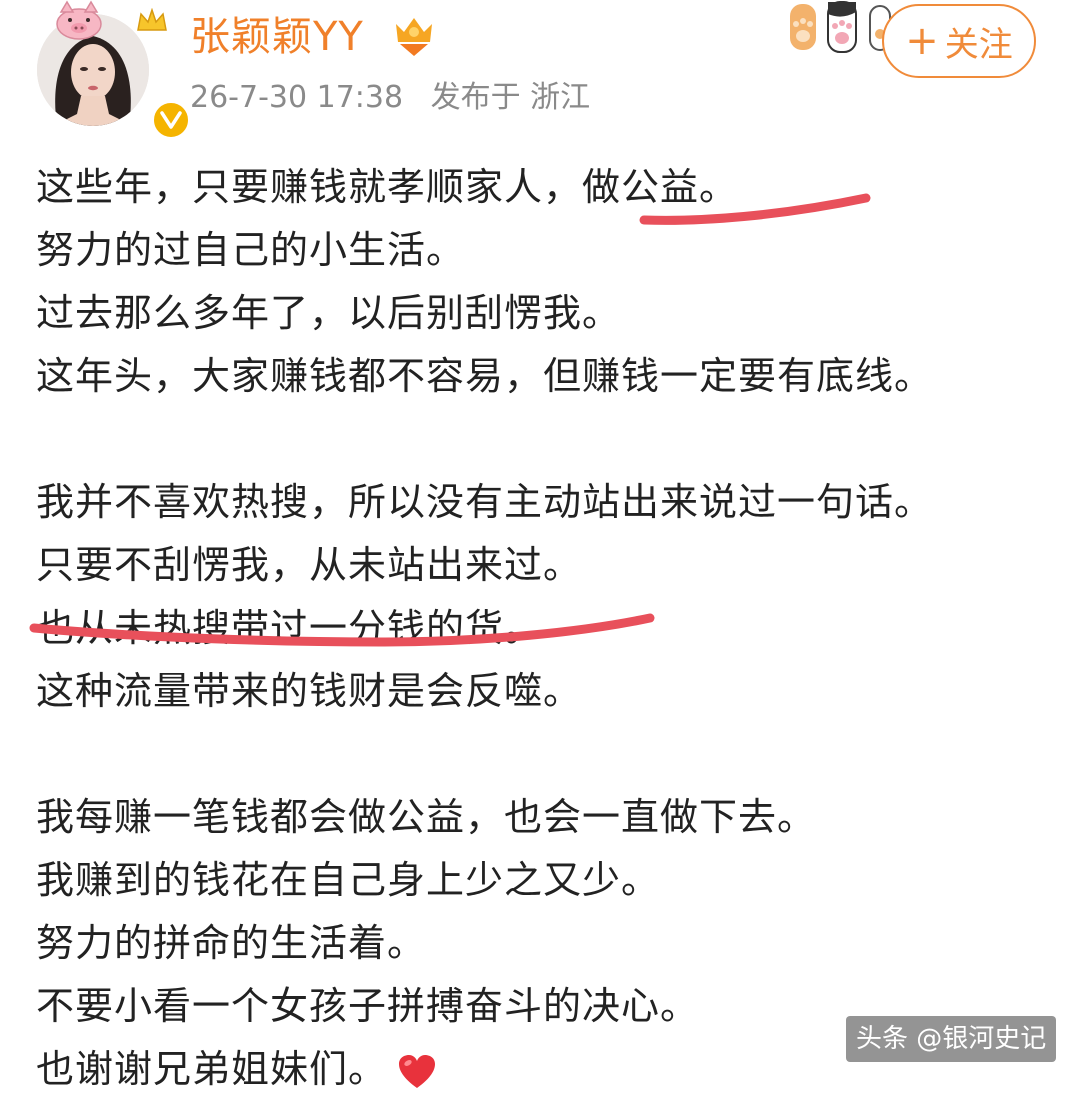  What do you see at coordinates (251, 250) in the screenshot?
I see `post-line: 努力的过自己的小生活。` at bounding box center [251, 250].